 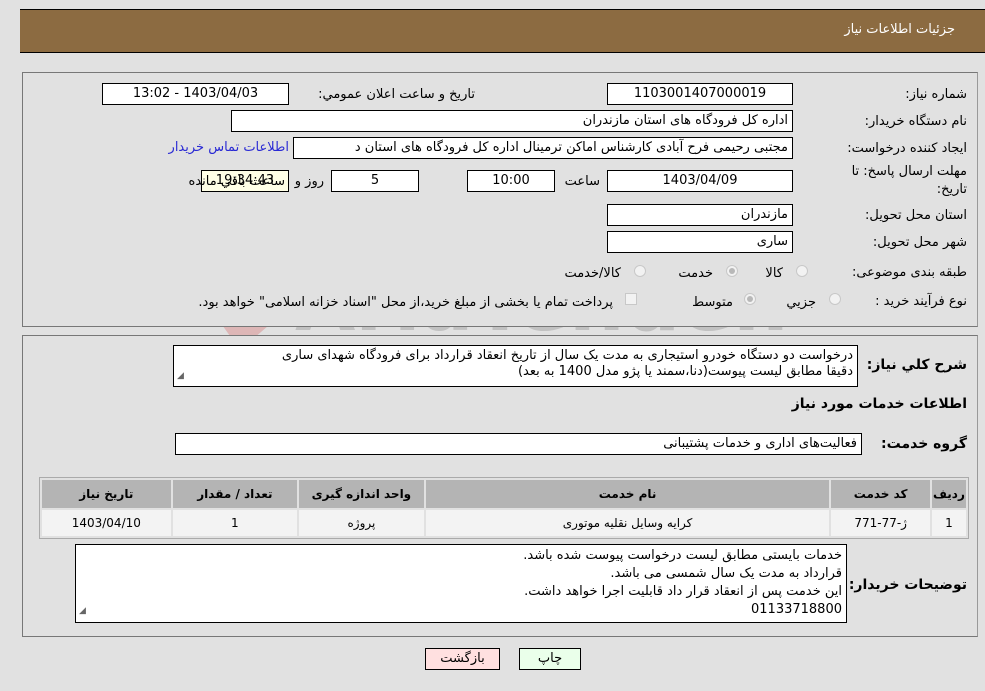 I want to click on buyer-note-line-4: 01133718800, so click(x=796, y=609).